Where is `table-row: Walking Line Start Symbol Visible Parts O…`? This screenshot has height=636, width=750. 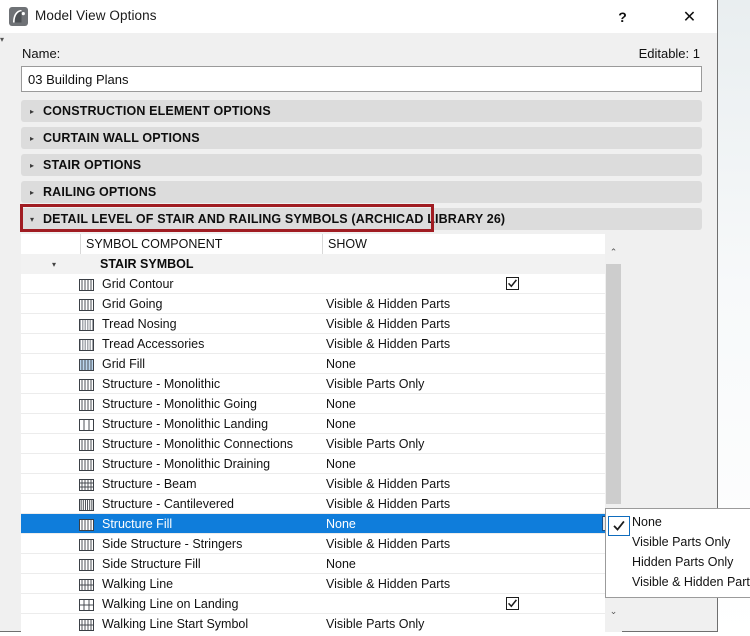 table-row: Walking Line Start Symbol Visible Parts O… is located at coordinates (321, 623).